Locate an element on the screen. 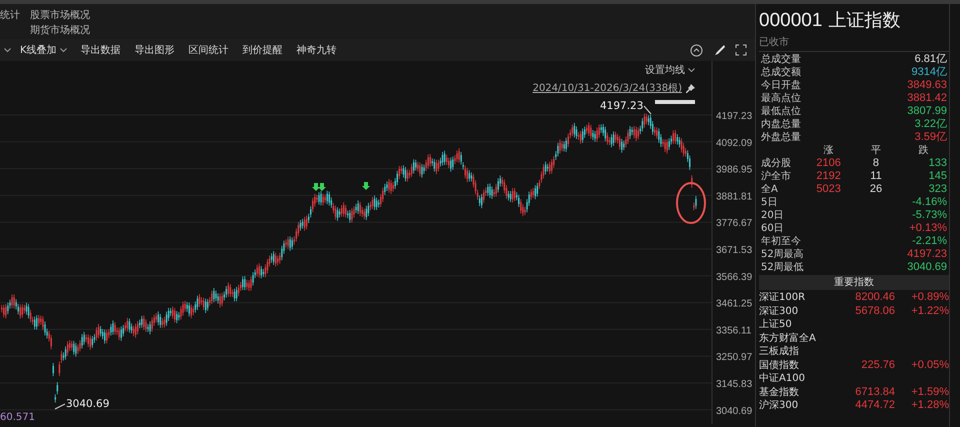 This screenshot has height=427, width=960. date-range-link: 2024/10/31-2026/3/24(338根) is located at coordinates (607, 88).